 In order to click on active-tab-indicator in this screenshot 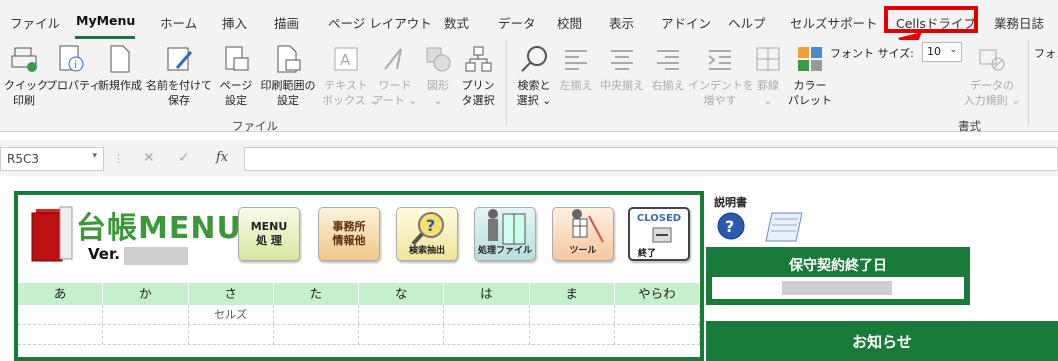, I will do `click(105, 37)`.